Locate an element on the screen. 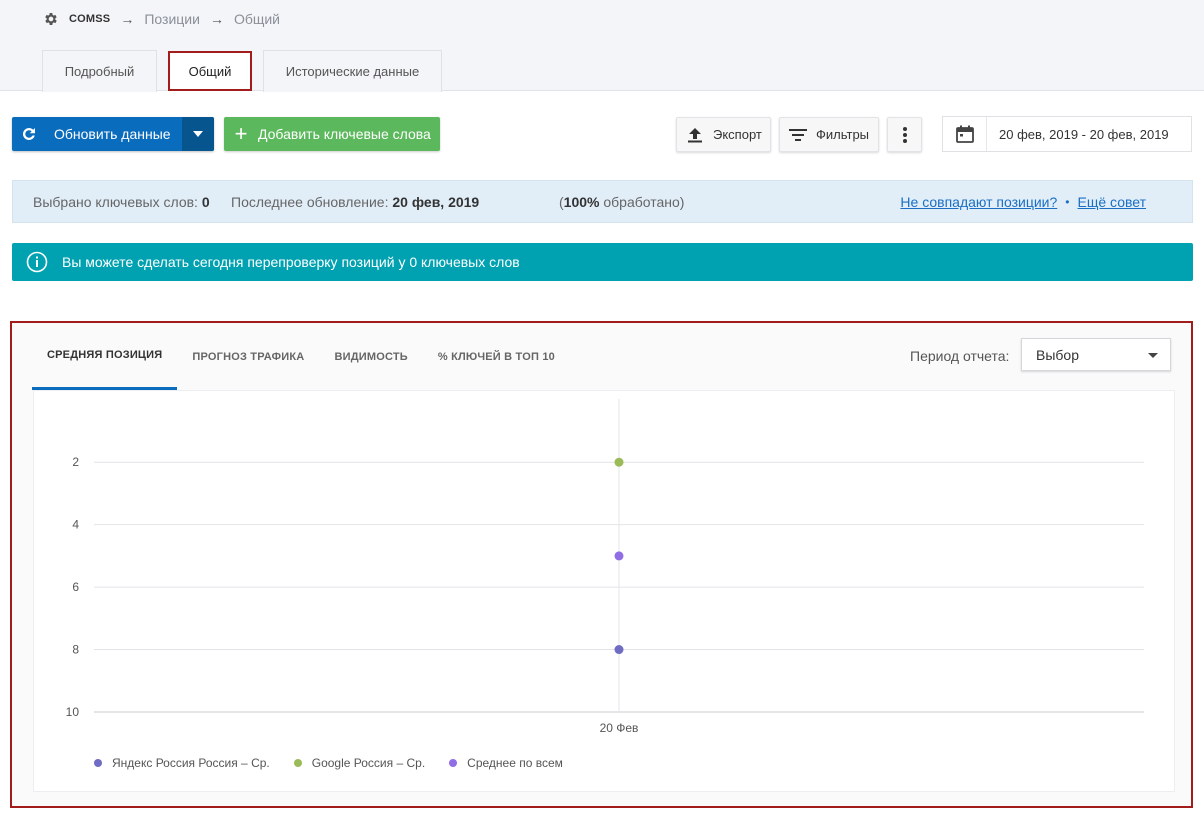 The width and height of the screenshot is (1204, 817). selected-keywords-count: 0 is located at coordinates (205, 201).